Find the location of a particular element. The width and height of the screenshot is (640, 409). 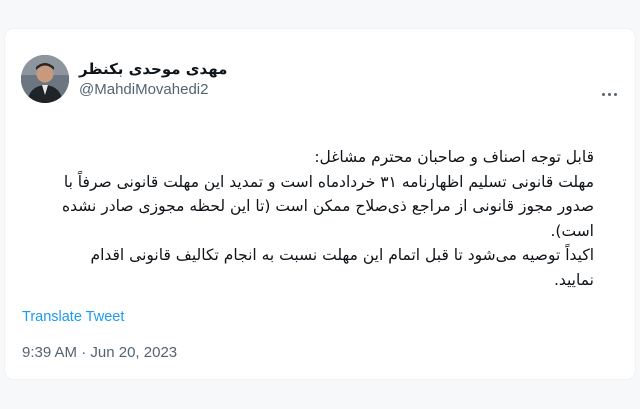

tweet-text-line: نمایید. is located at coordinates (573, 279).